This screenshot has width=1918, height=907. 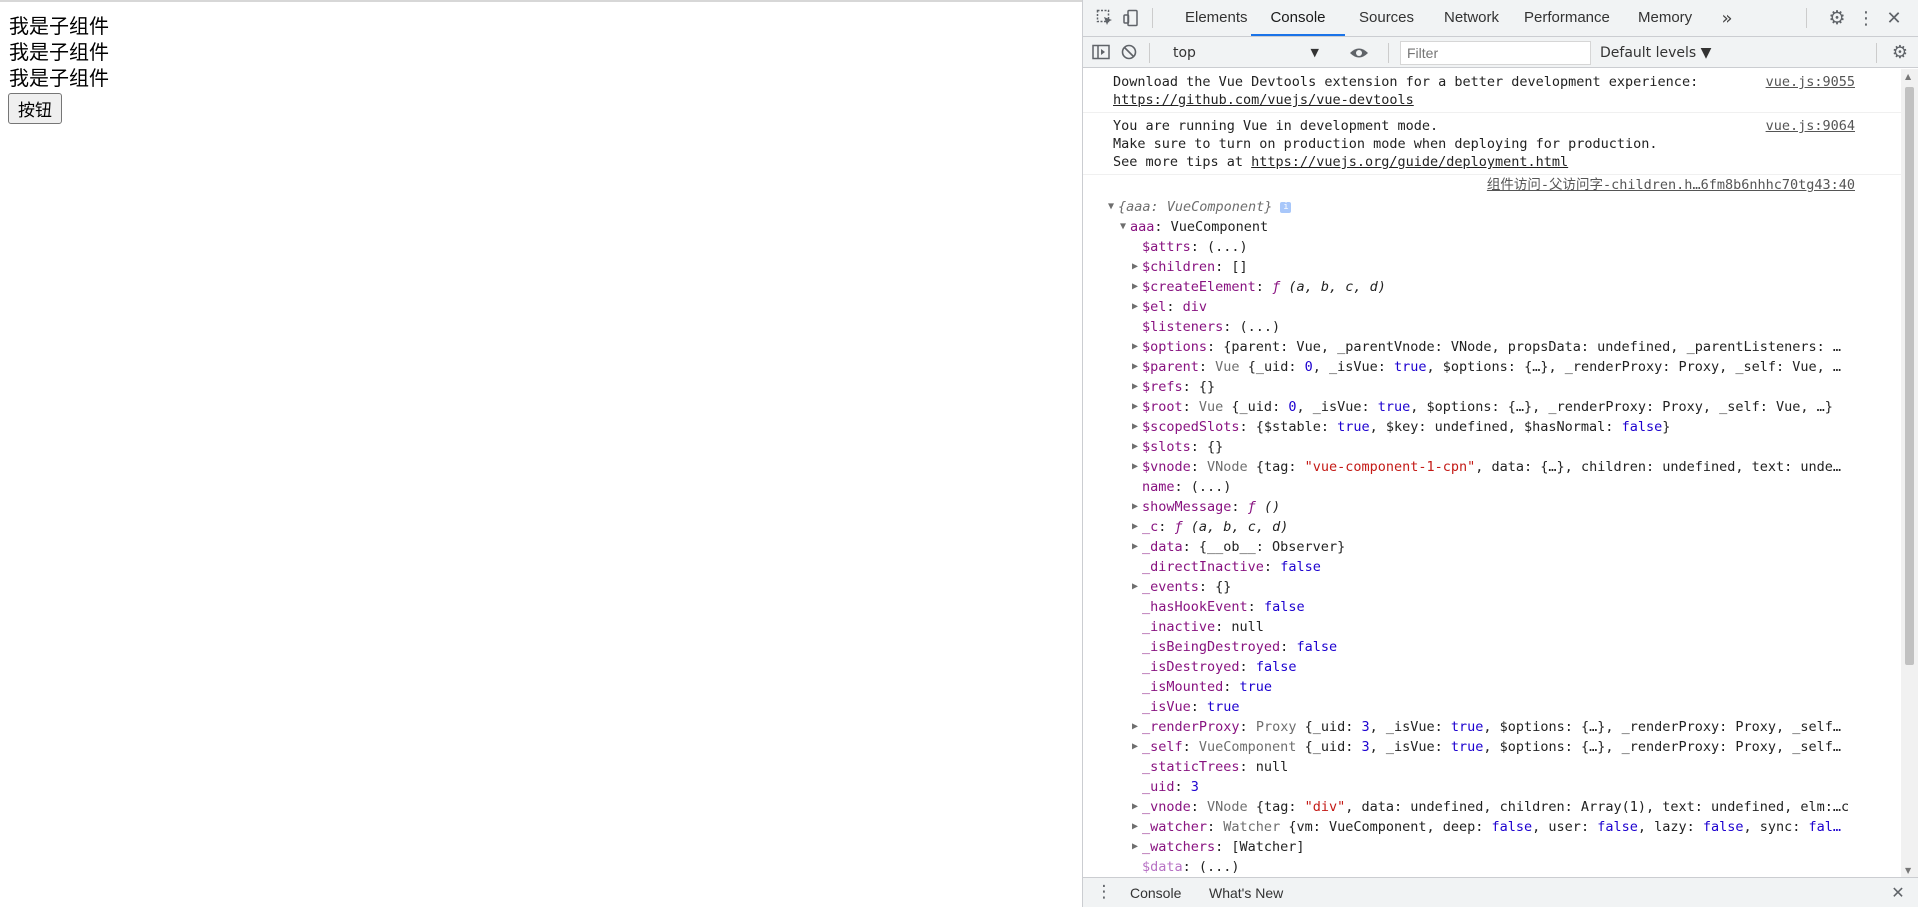 I want to click on tree-row: _uid: 3, so click(x=1492, y=787).